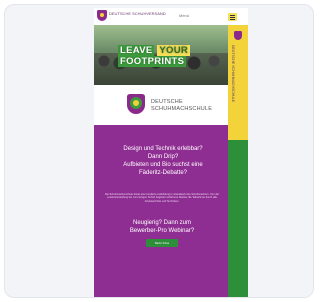 The image size is (320, 302). I want to click on hero-word-your: YOUR, so click(174, 50).